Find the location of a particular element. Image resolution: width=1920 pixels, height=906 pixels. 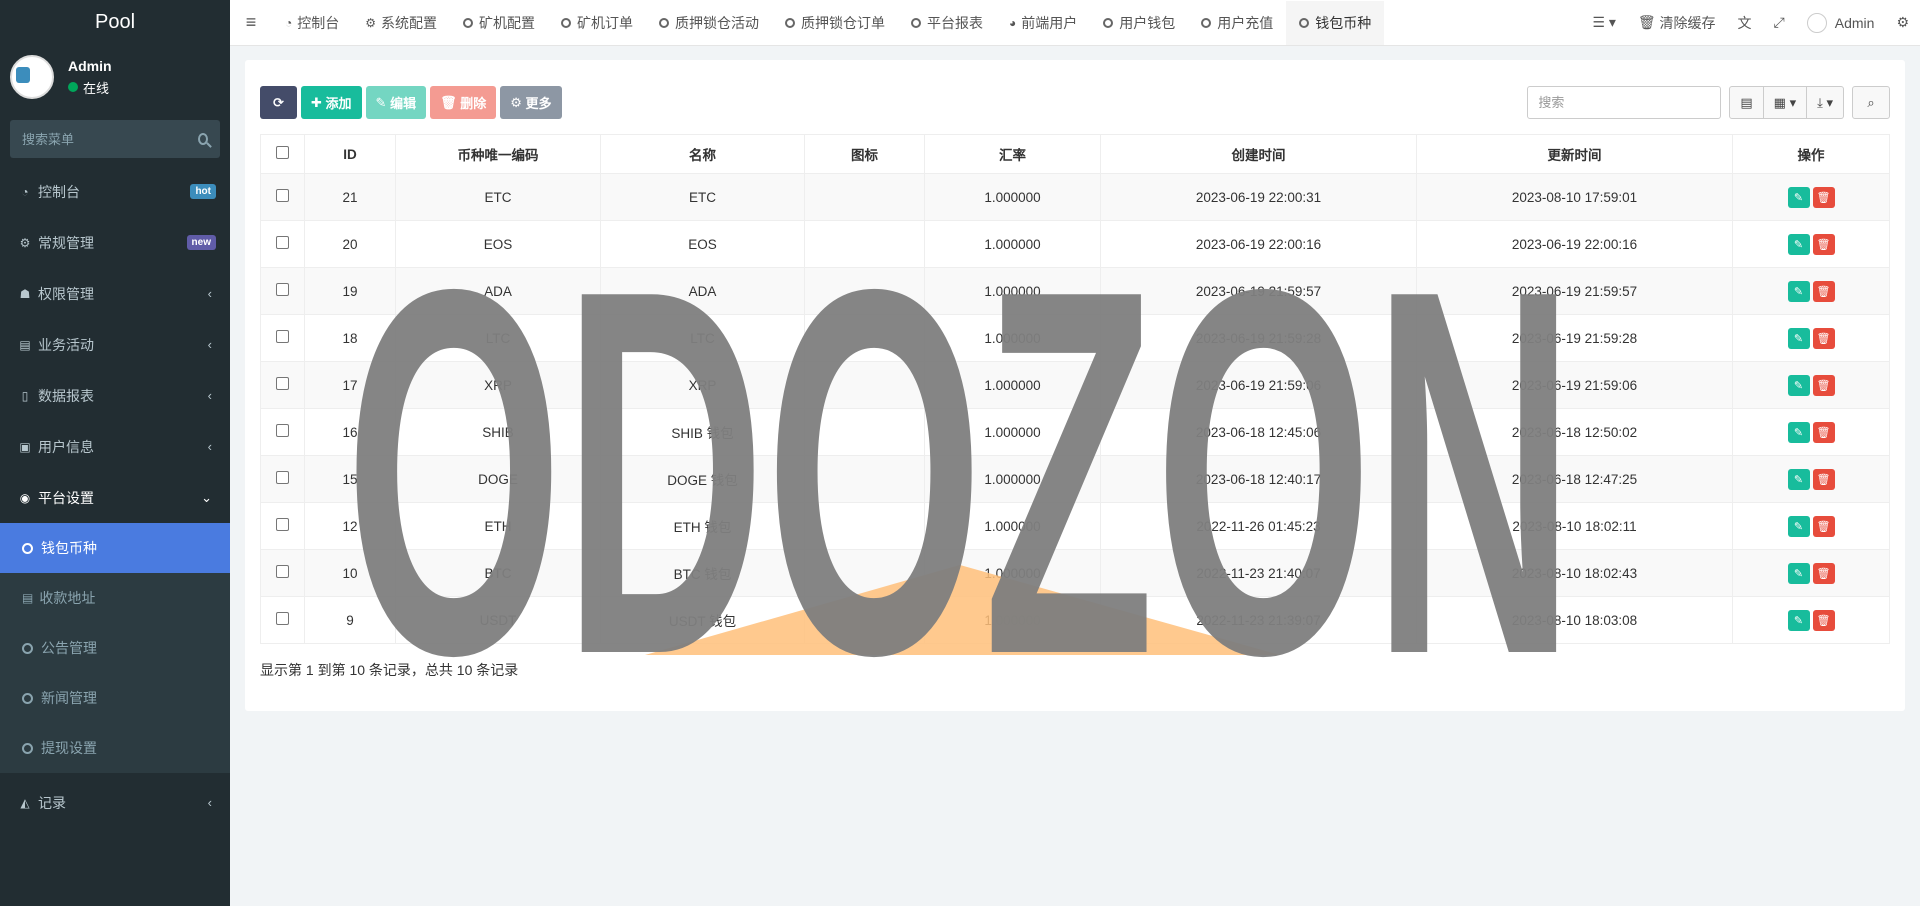

sidebar-item-dashboard: ◔ 控制台 hot is located at coordinates (115, 191).